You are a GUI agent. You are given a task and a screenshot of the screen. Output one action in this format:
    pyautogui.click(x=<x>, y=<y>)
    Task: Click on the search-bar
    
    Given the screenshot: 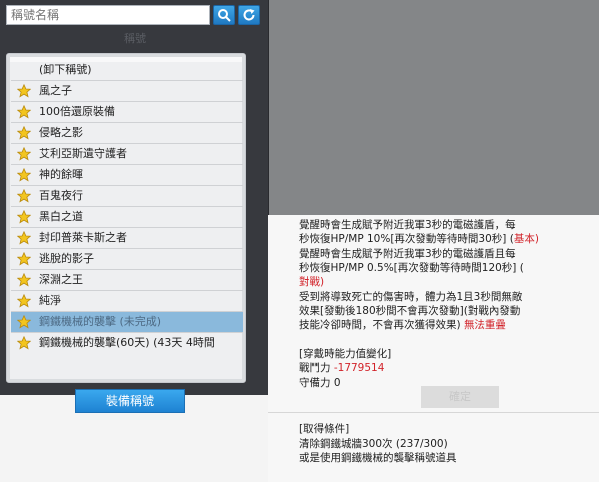 What is the action you would take?
    pyautogui.click(x=135, y=15)
    